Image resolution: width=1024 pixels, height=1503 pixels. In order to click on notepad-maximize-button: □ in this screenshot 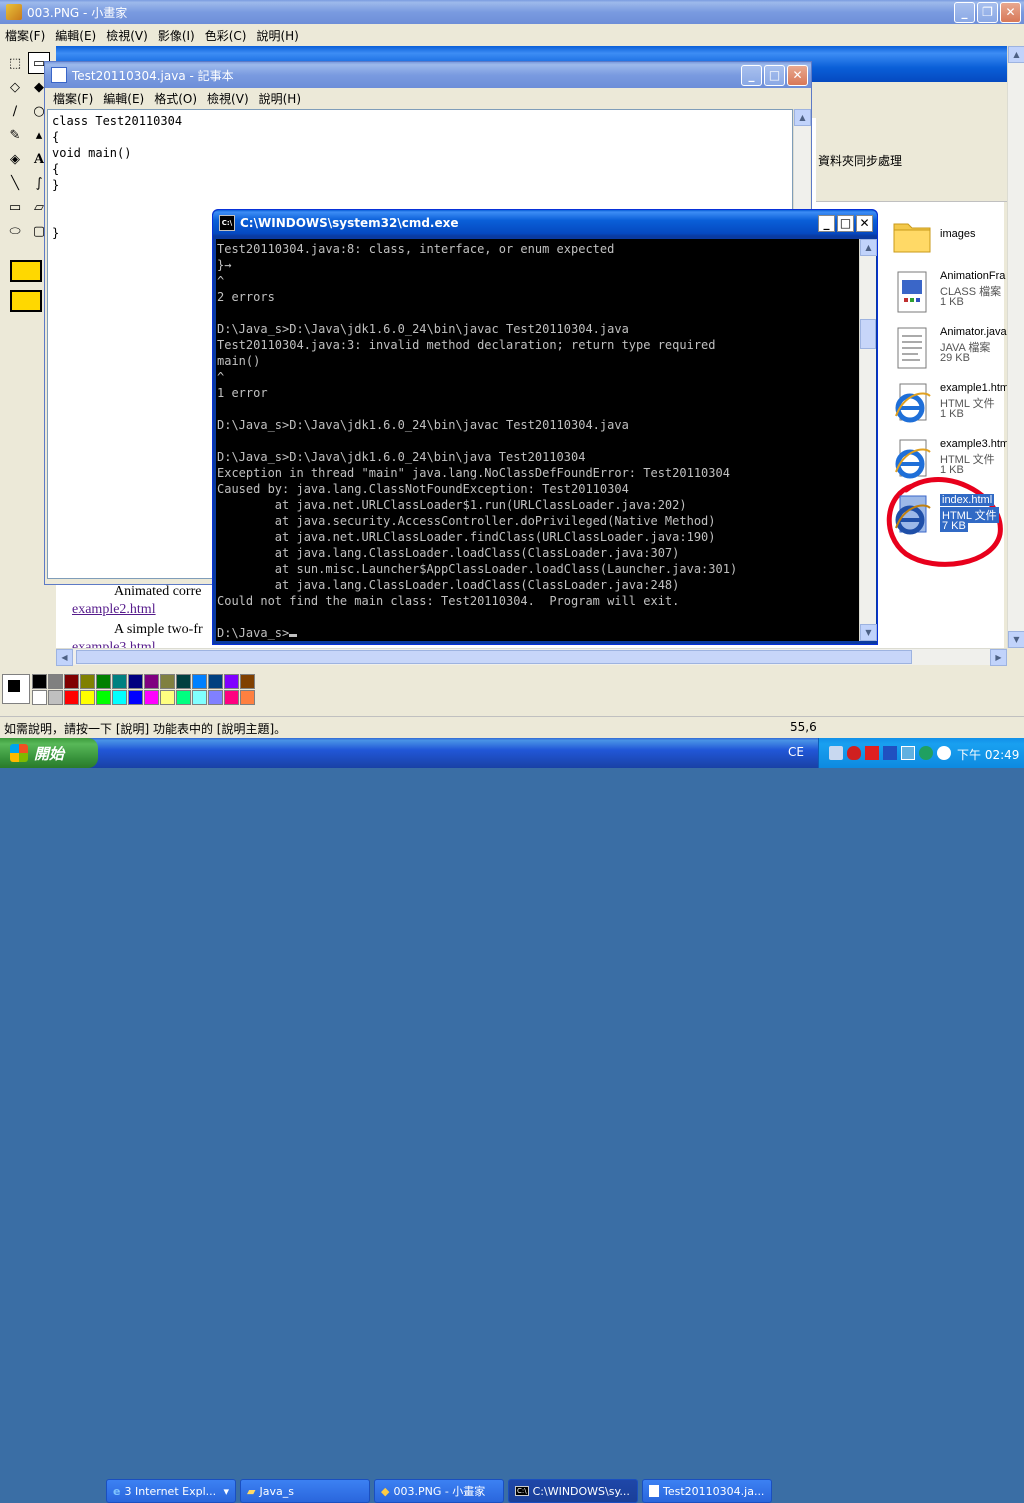, I will do `click(774, 75)`.